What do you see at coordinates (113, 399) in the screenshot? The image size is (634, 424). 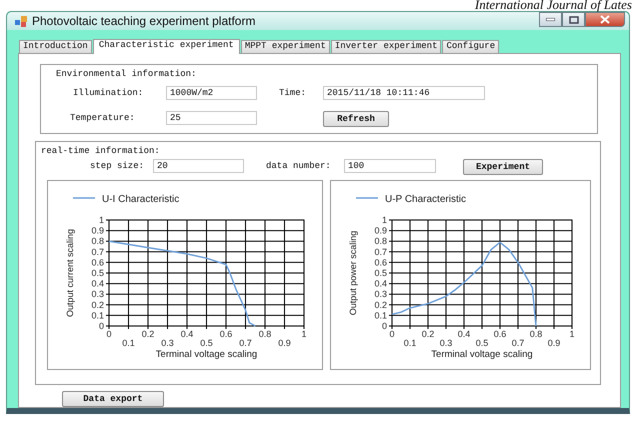 I see `export-button: Data export` at bounding box center [113, 399].